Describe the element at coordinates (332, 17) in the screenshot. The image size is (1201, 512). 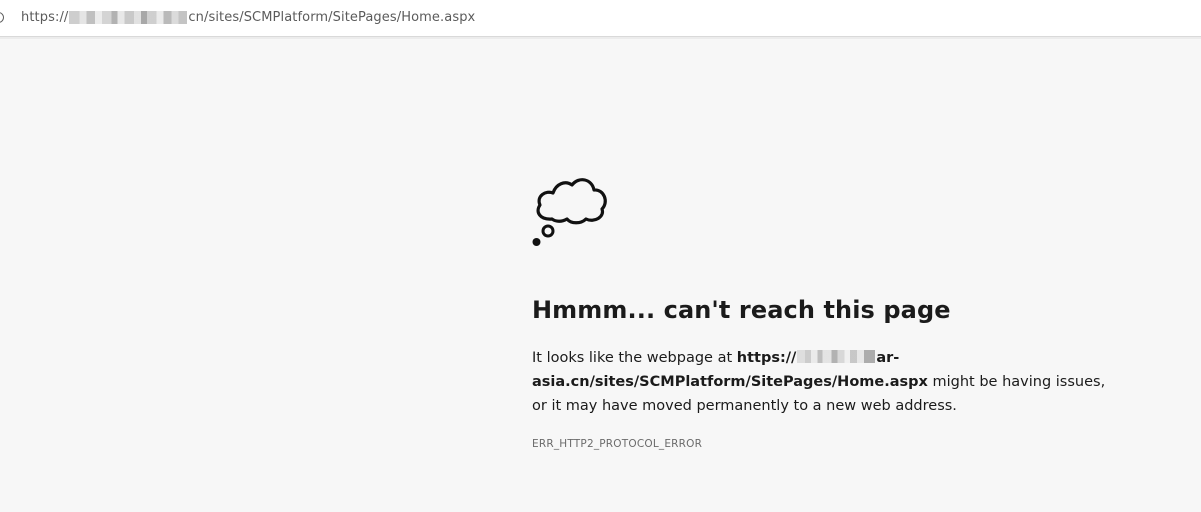
I see `url-suffix: cn/sites/SCMPlatform/SitePages/Home.aspx` at that location.